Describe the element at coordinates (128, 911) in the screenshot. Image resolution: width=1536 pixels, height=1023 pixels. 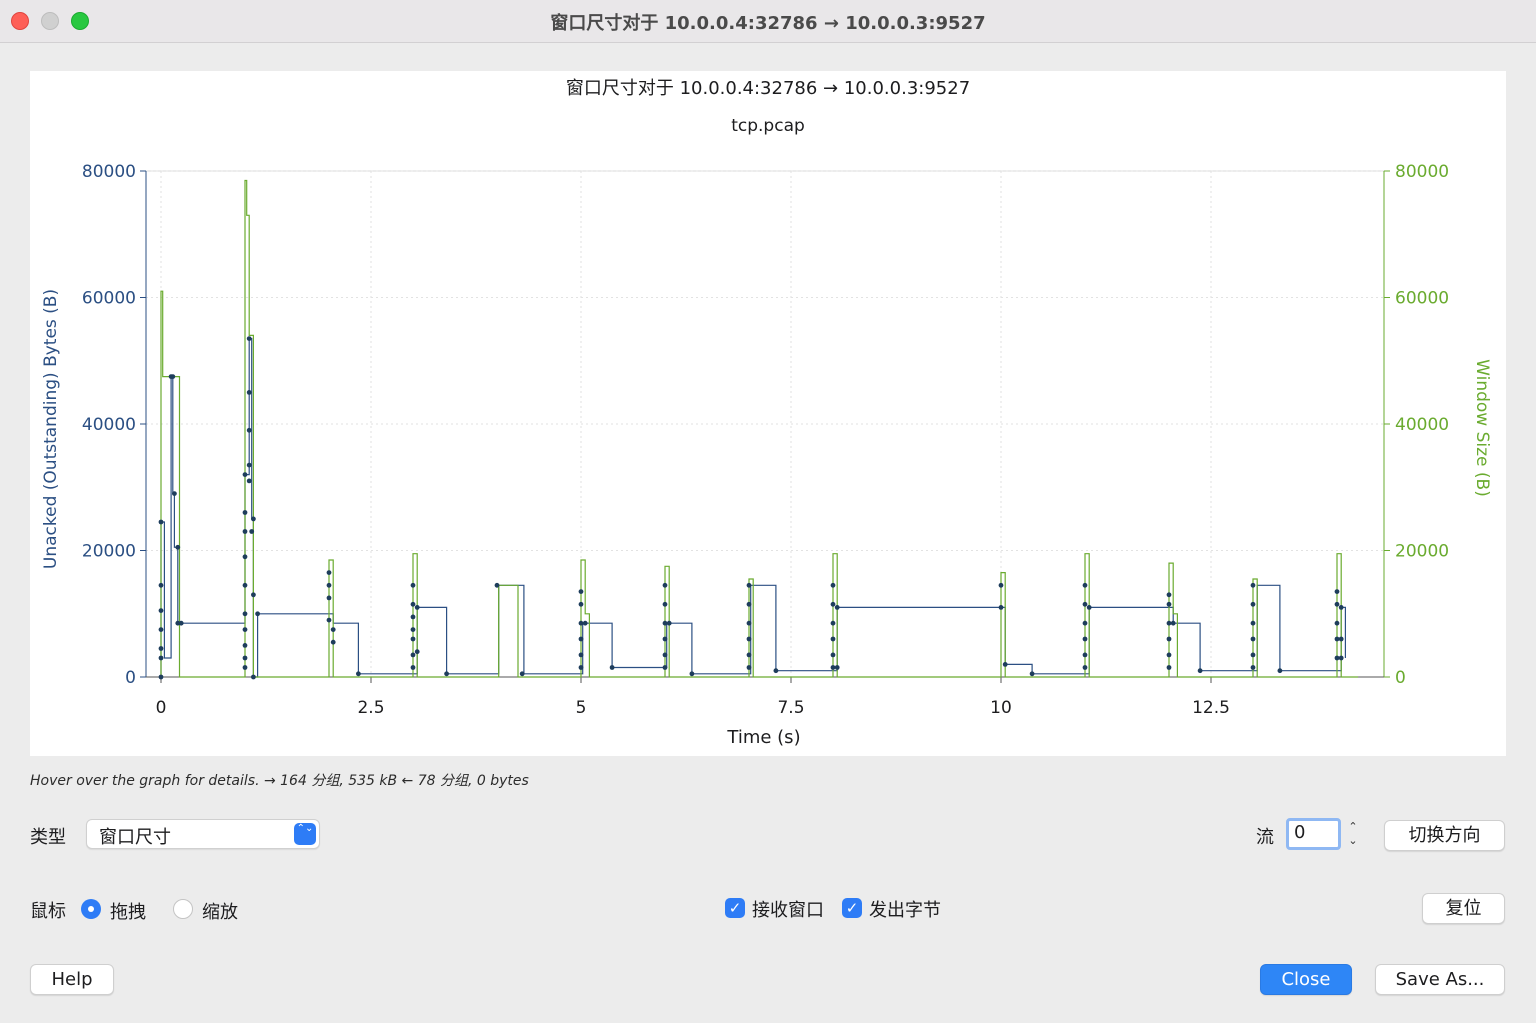
I see `radio-drag-label: 拖拽` at that location.